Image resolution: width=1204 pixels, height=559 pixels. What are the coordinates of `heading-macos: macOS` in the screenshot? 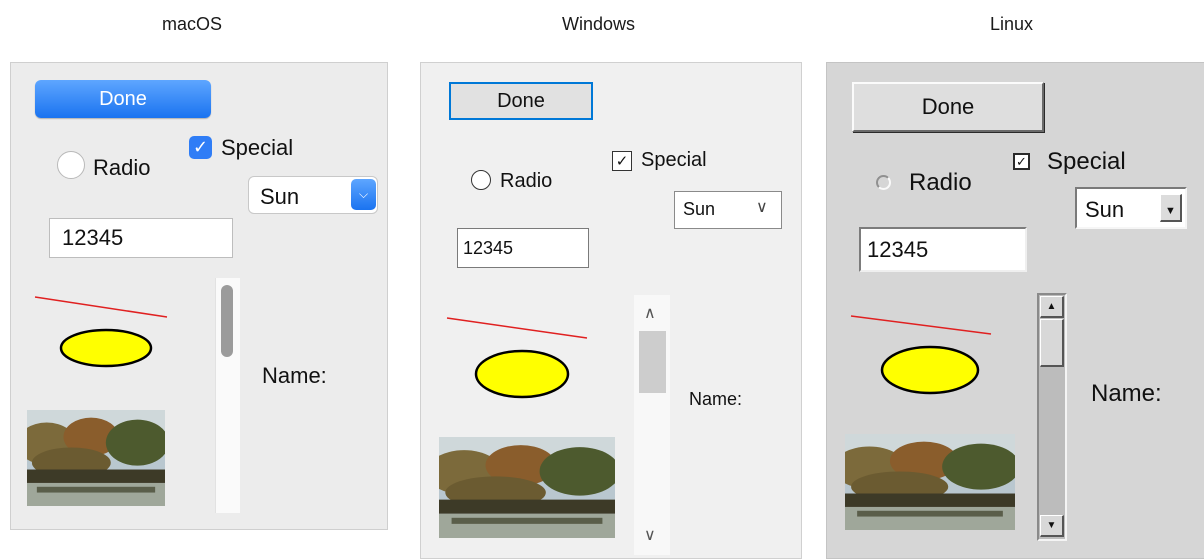 It's located at (192, 24).